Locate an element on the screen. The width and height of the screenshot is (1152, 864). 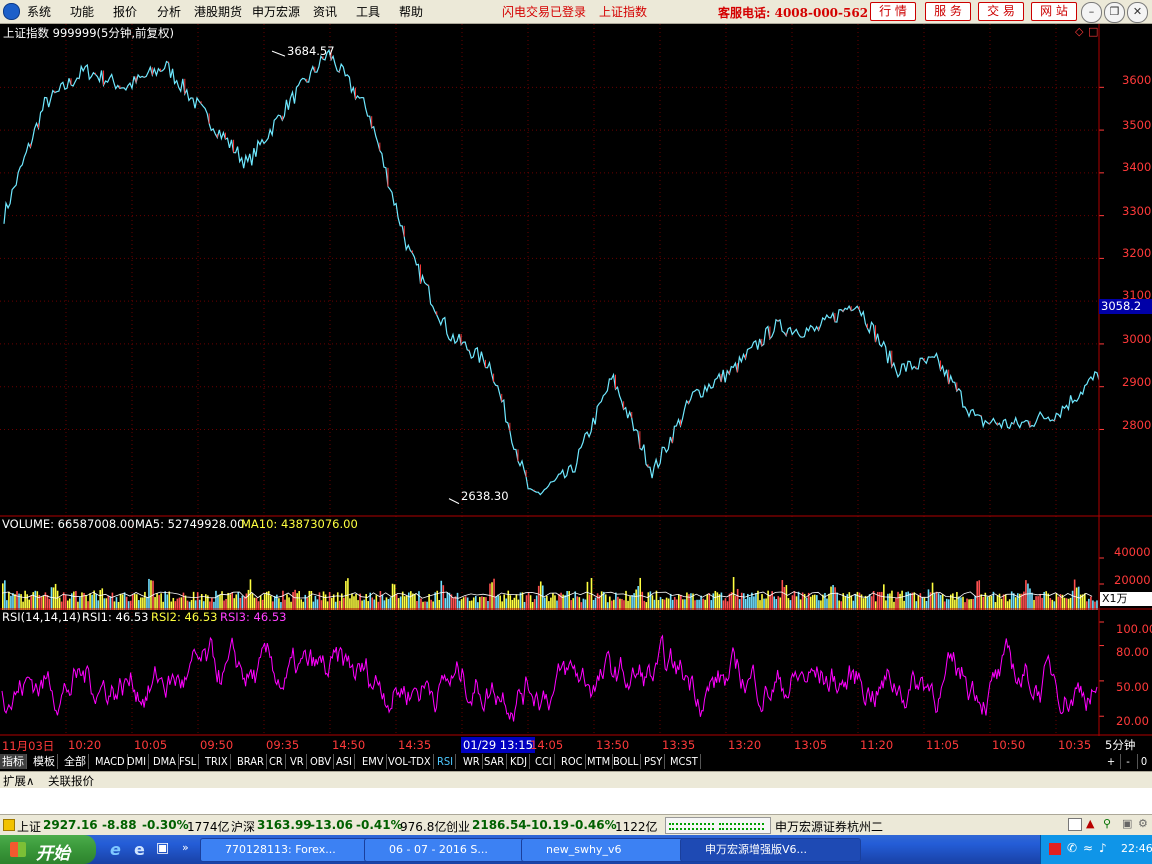
tab-vol-tdx: VOL-TDX is located at coordinates (410, 761).